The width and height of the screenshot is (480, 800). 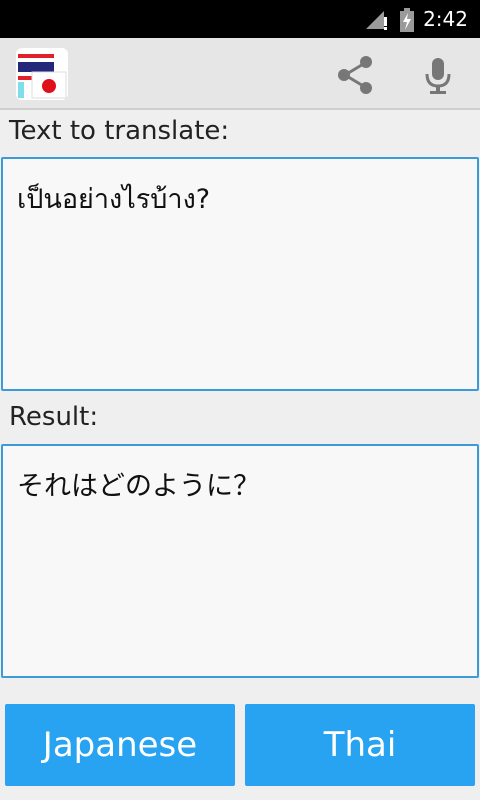 What do you see at coordinates (119, 131) in the screenshot?
I see `source-label: Text to translate:` at bounding box center [119, 131].